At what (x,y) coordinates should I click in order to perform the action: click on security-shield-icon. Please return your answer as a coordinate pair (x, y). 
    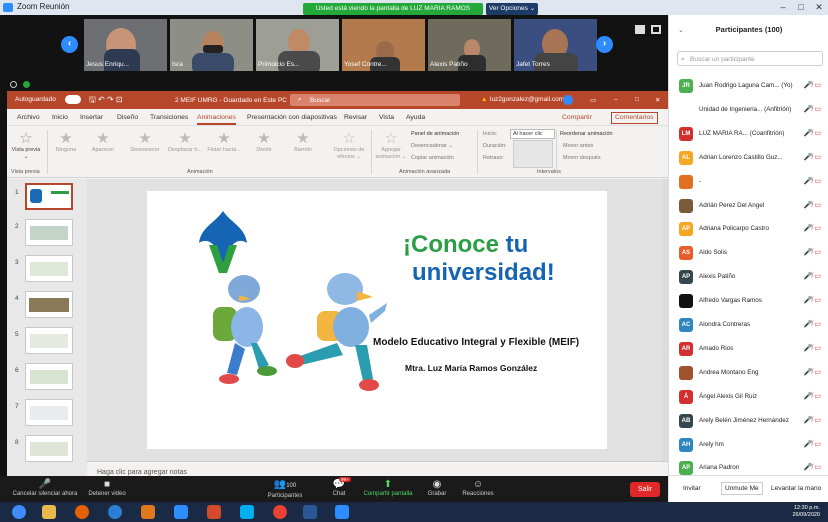
    Looking at the image, I should click on (26, 84).